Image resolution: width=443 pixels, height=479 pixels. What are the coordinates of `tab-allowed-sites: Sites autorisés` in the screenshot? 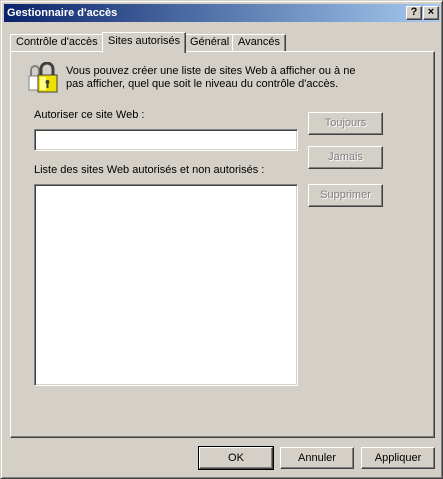 It's located at (144, 42).